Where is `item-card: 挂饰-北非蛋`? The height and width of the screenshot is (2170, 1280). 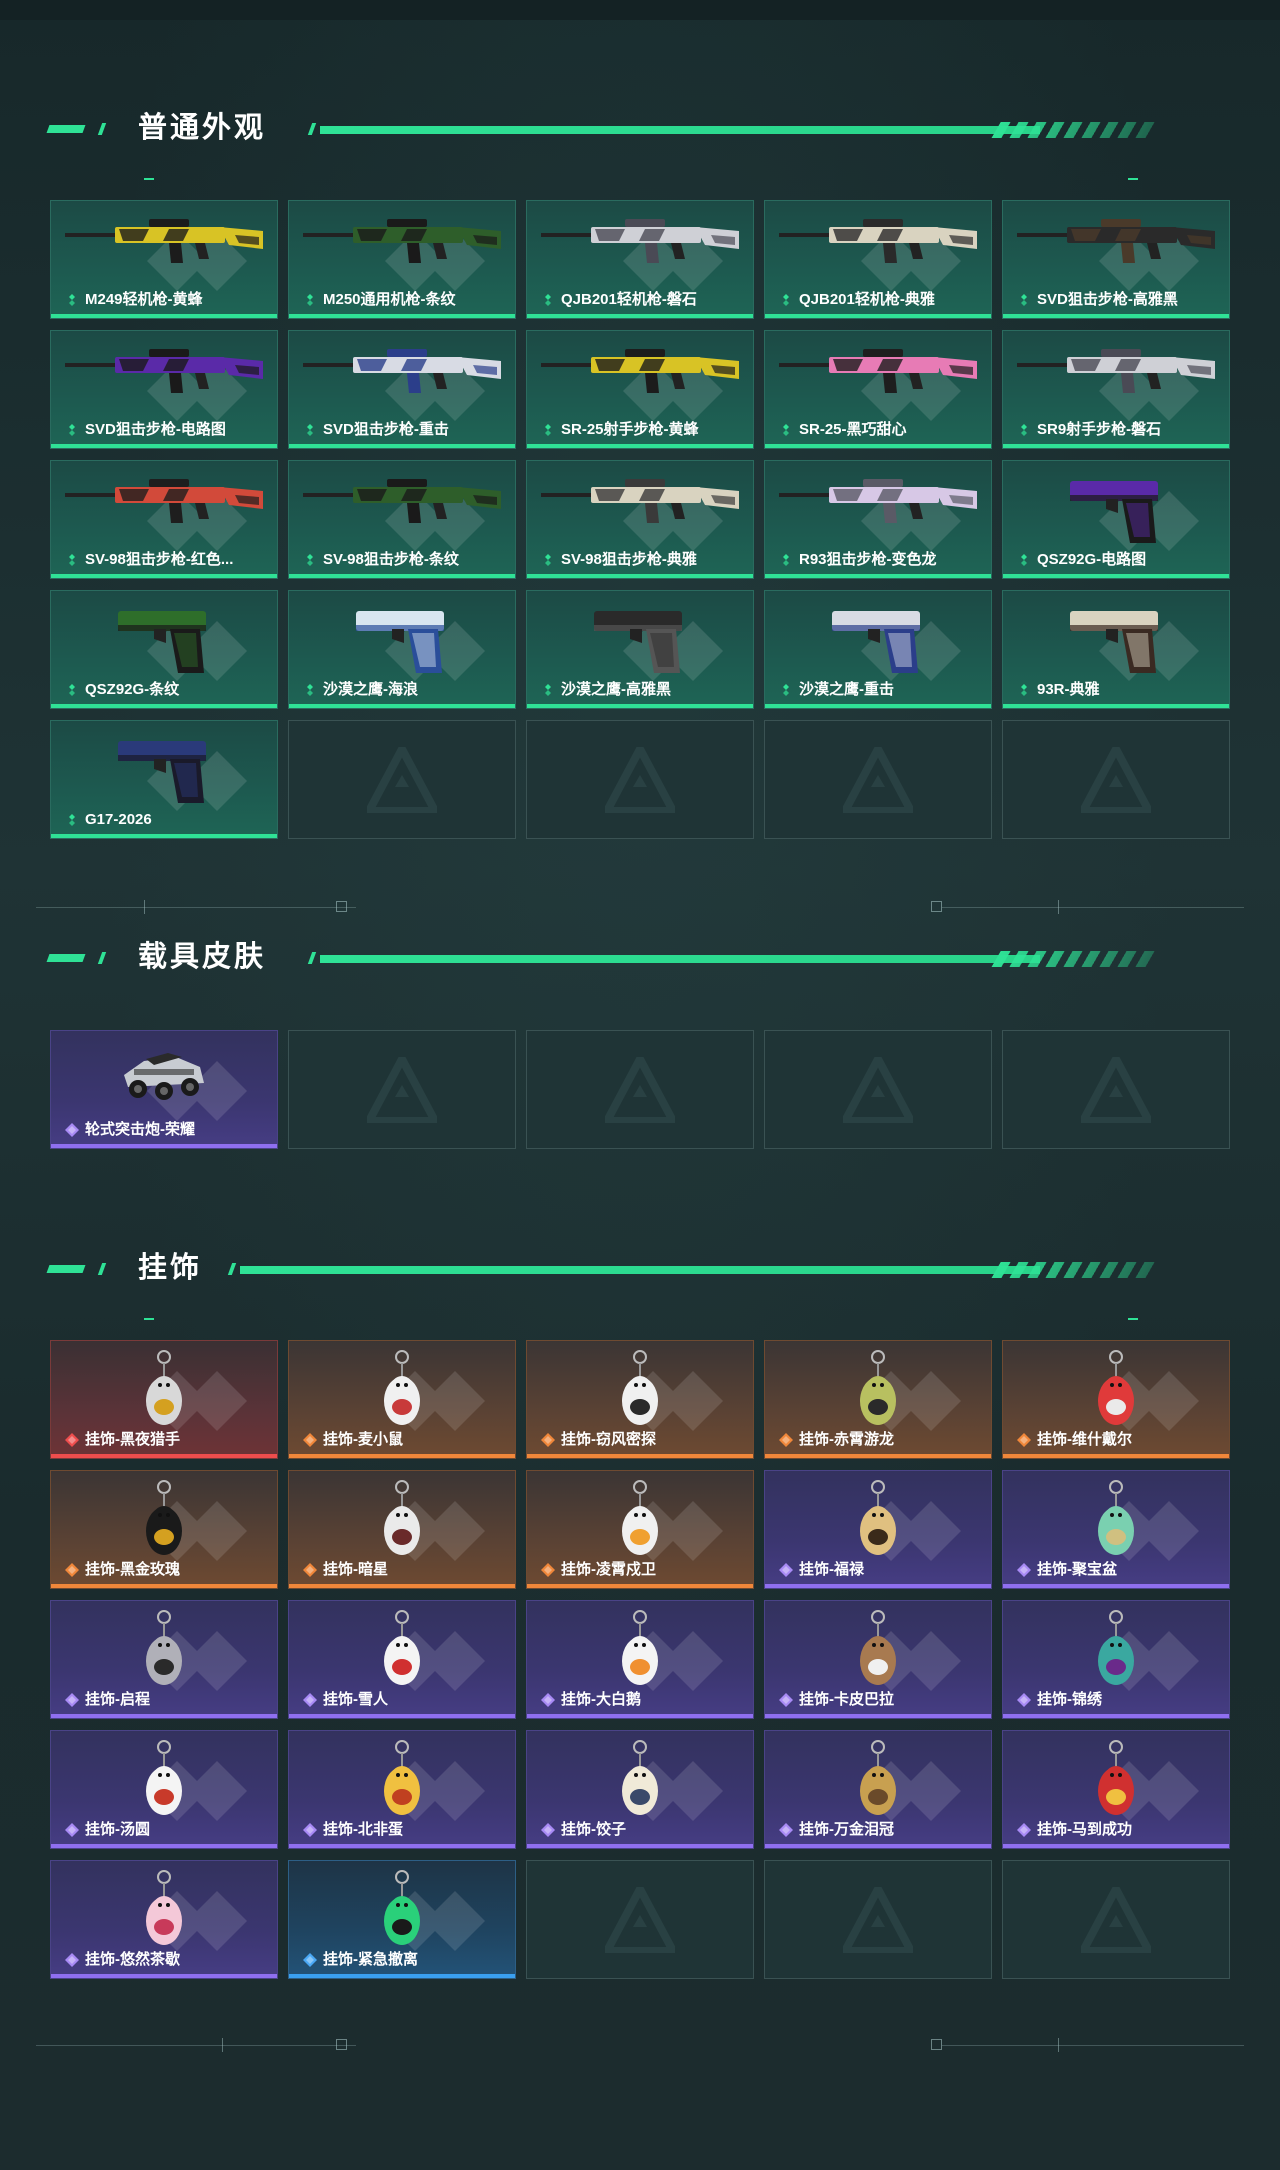
item-card: 挂饰-北非蛋 is located at coordinates (402, 1789).